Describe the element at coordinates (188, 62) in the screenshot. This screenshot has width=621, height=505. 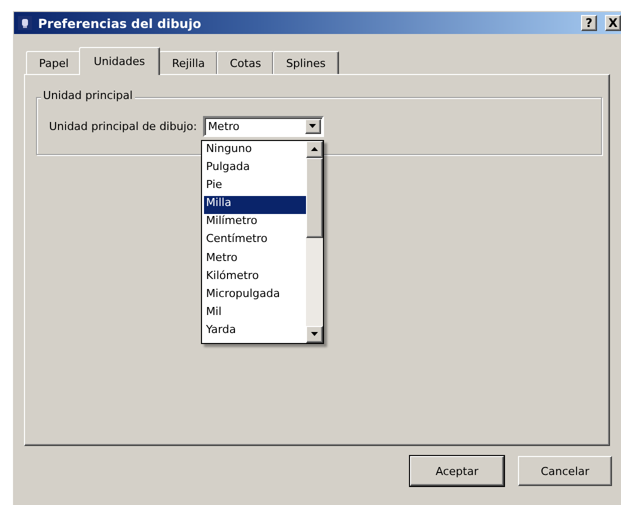
I see `tab: Rejilla` at that location.